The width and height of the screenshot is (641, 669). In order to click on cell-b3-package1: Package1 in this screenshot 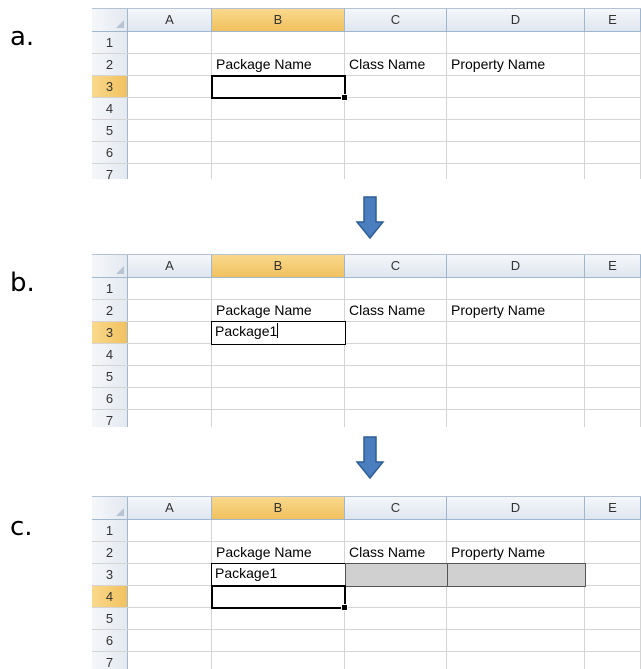, I will do `click(278, 575)`.